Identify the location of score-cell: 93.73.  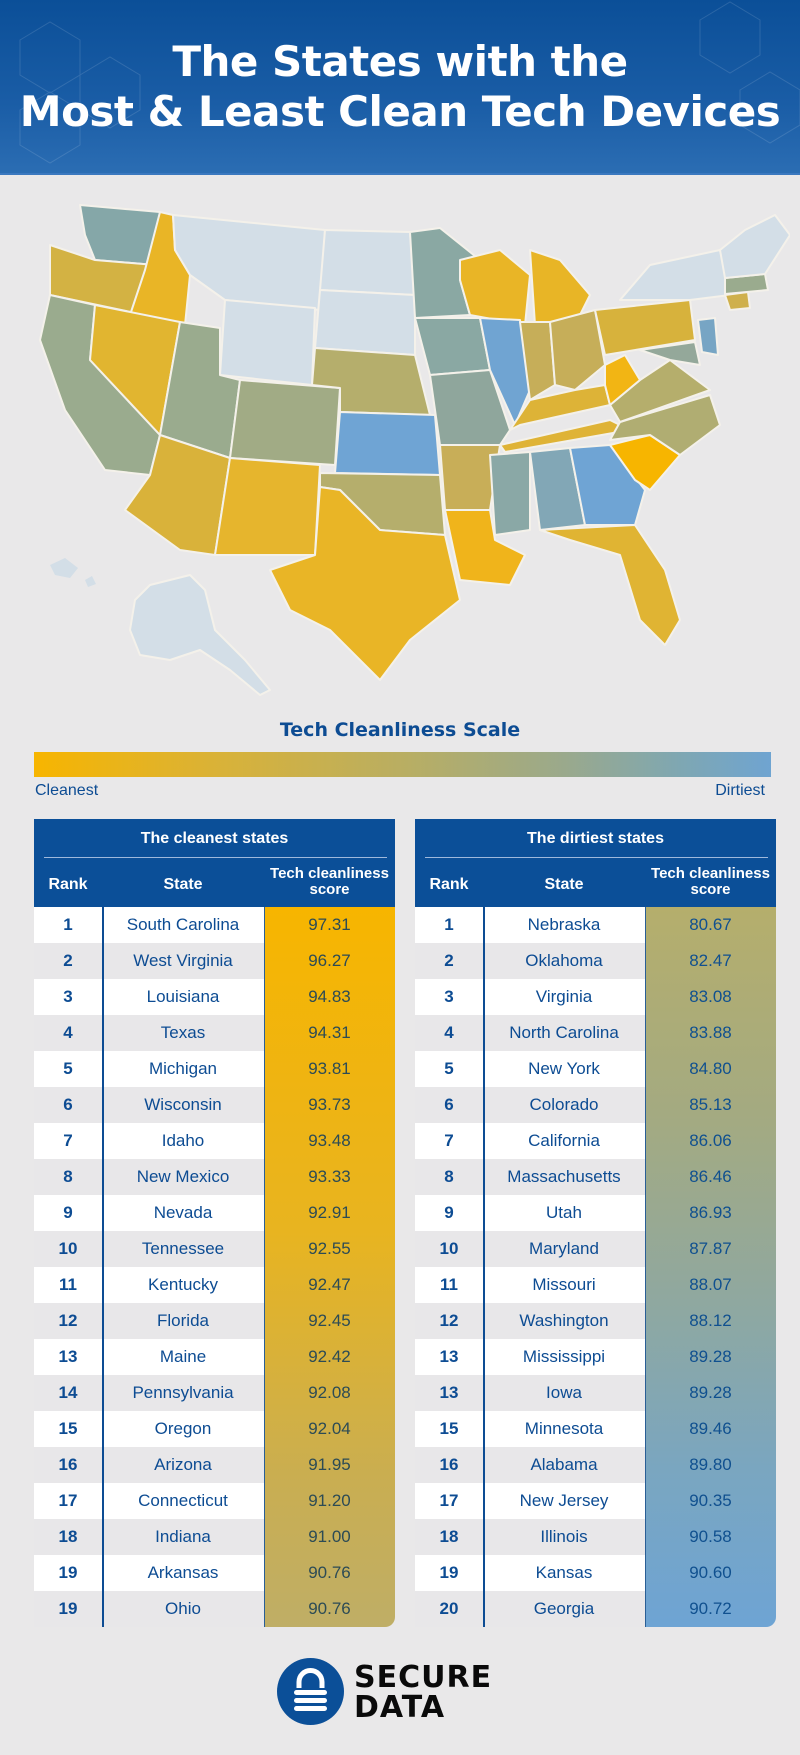
(329, 1104).